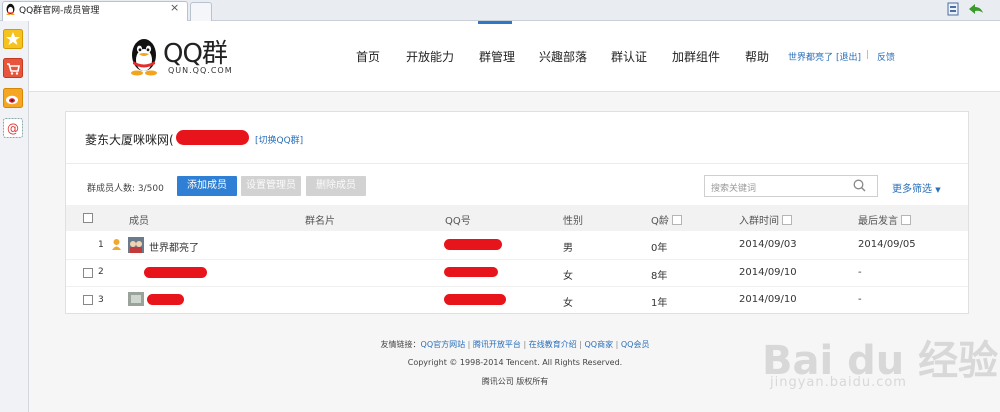 The width and height of the screenshot is (1000, 412). What do you see at coordinates (174, 246) in the screenshot?
I see `member-name: 世界都亮了` at bounding box center [174, 246].